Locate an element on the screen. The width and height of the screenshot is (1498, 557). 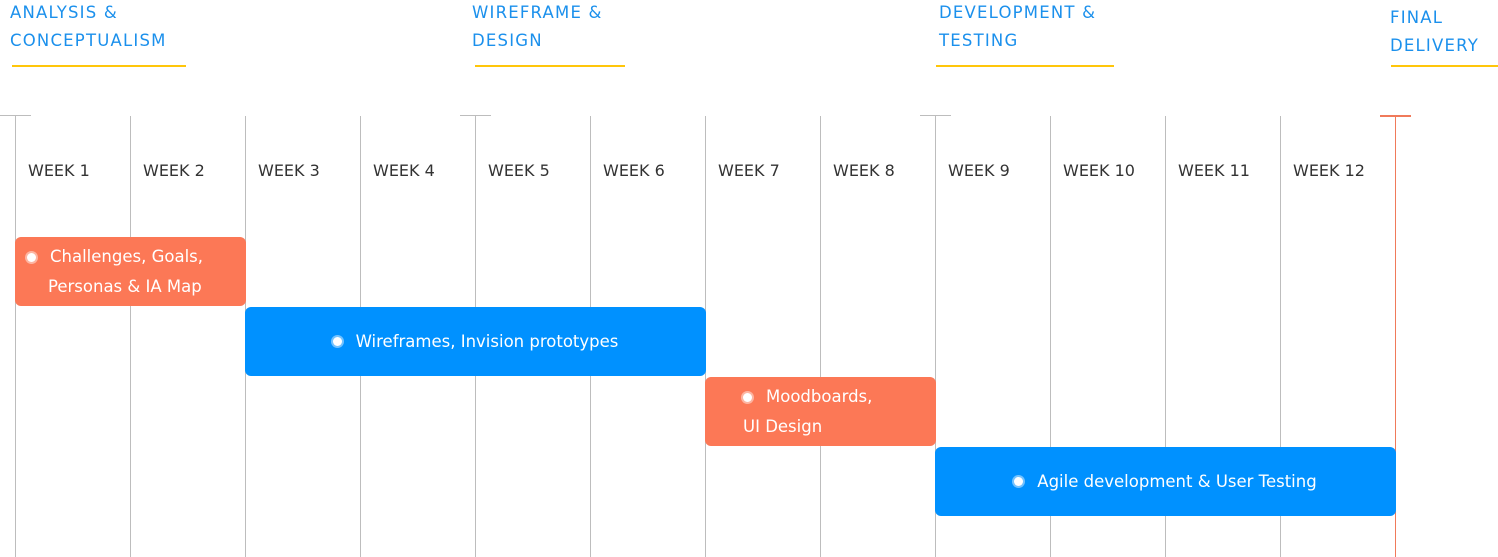
task-label-line: Wireframes, Invision prototypes is located at coordinates (487, 341).